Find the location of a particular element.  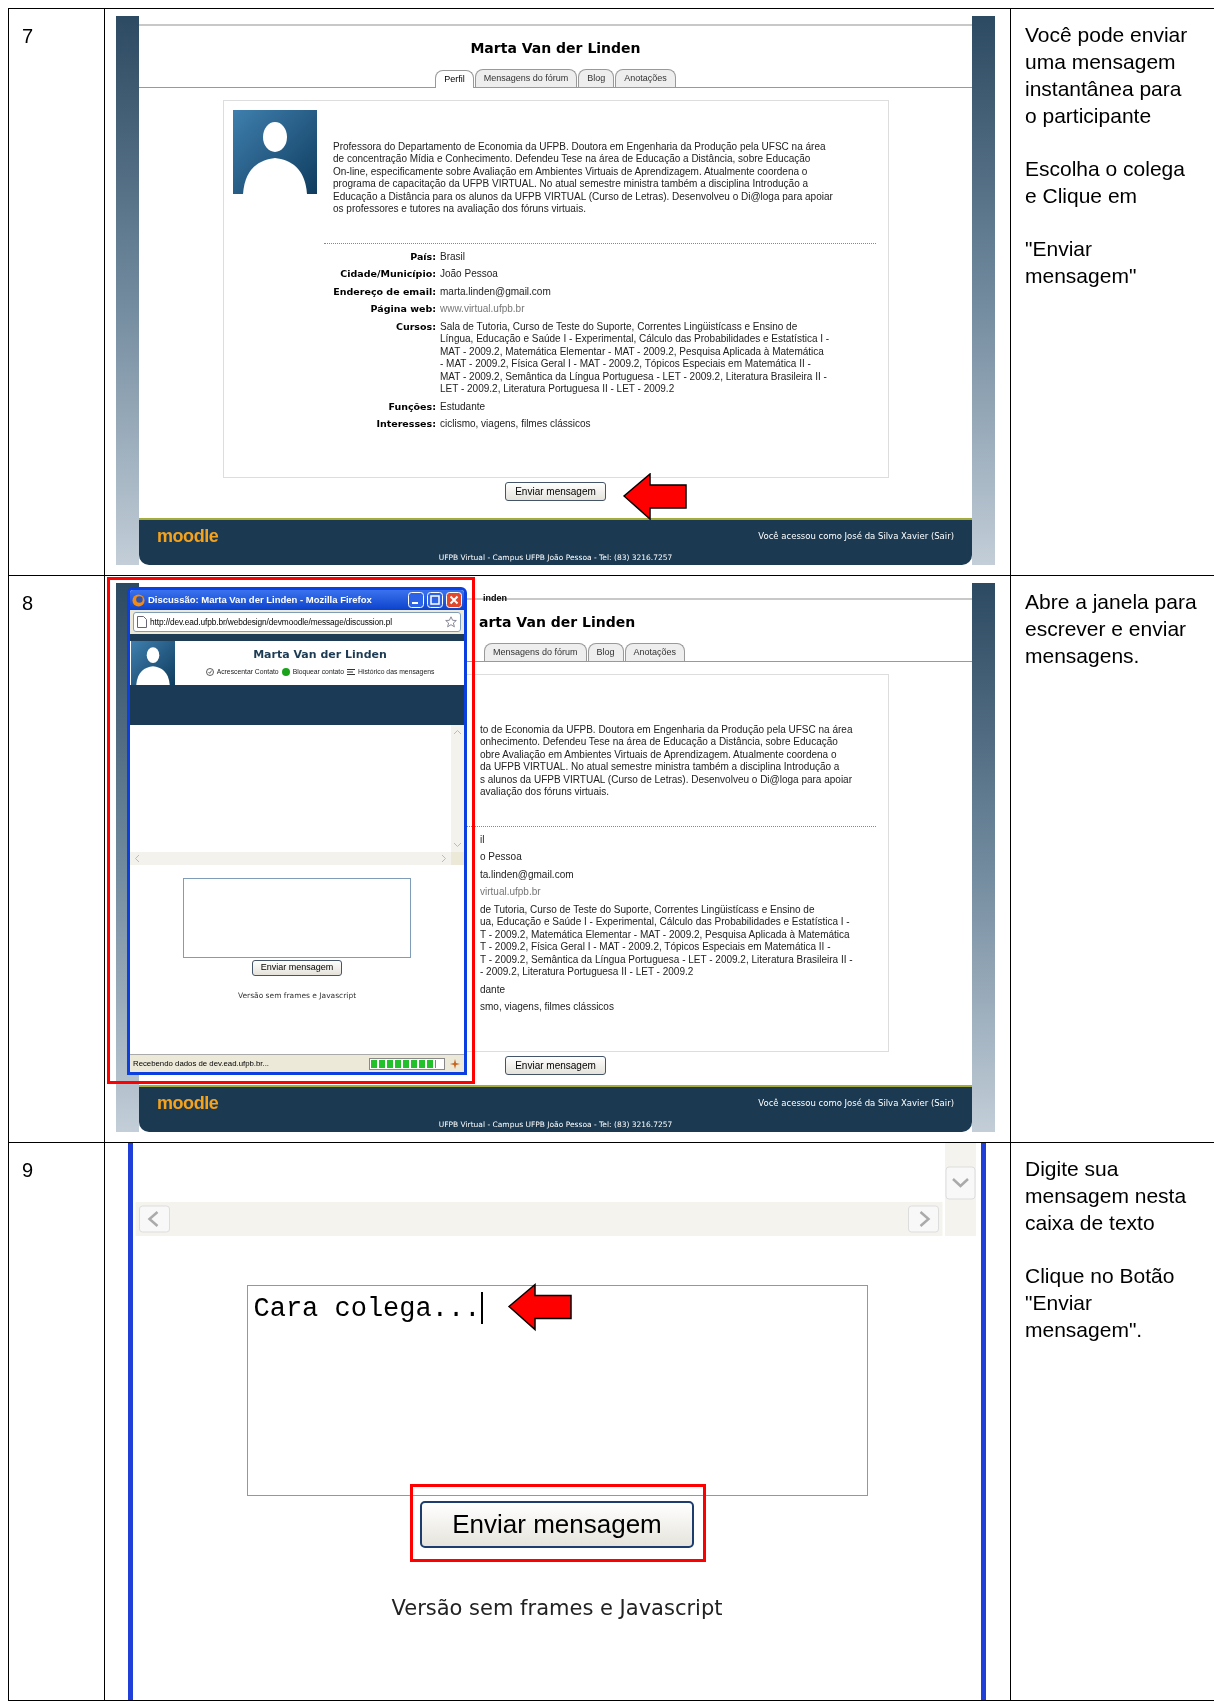

window-title: Discussão: Marta Van der Linden - Mozilla Firefox is located at coordinates (260, 599).